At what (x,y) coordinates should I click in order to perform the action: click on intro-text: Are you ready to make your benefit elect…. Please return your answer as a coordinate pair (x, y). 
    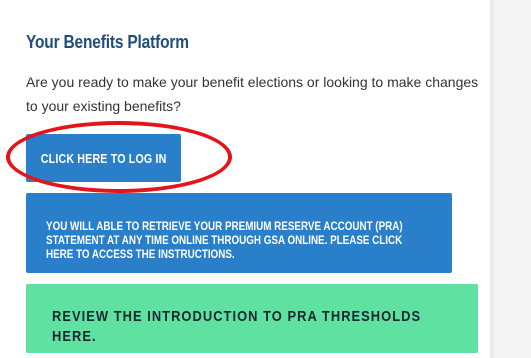
    Looking at the image, I should click on (252, 94).